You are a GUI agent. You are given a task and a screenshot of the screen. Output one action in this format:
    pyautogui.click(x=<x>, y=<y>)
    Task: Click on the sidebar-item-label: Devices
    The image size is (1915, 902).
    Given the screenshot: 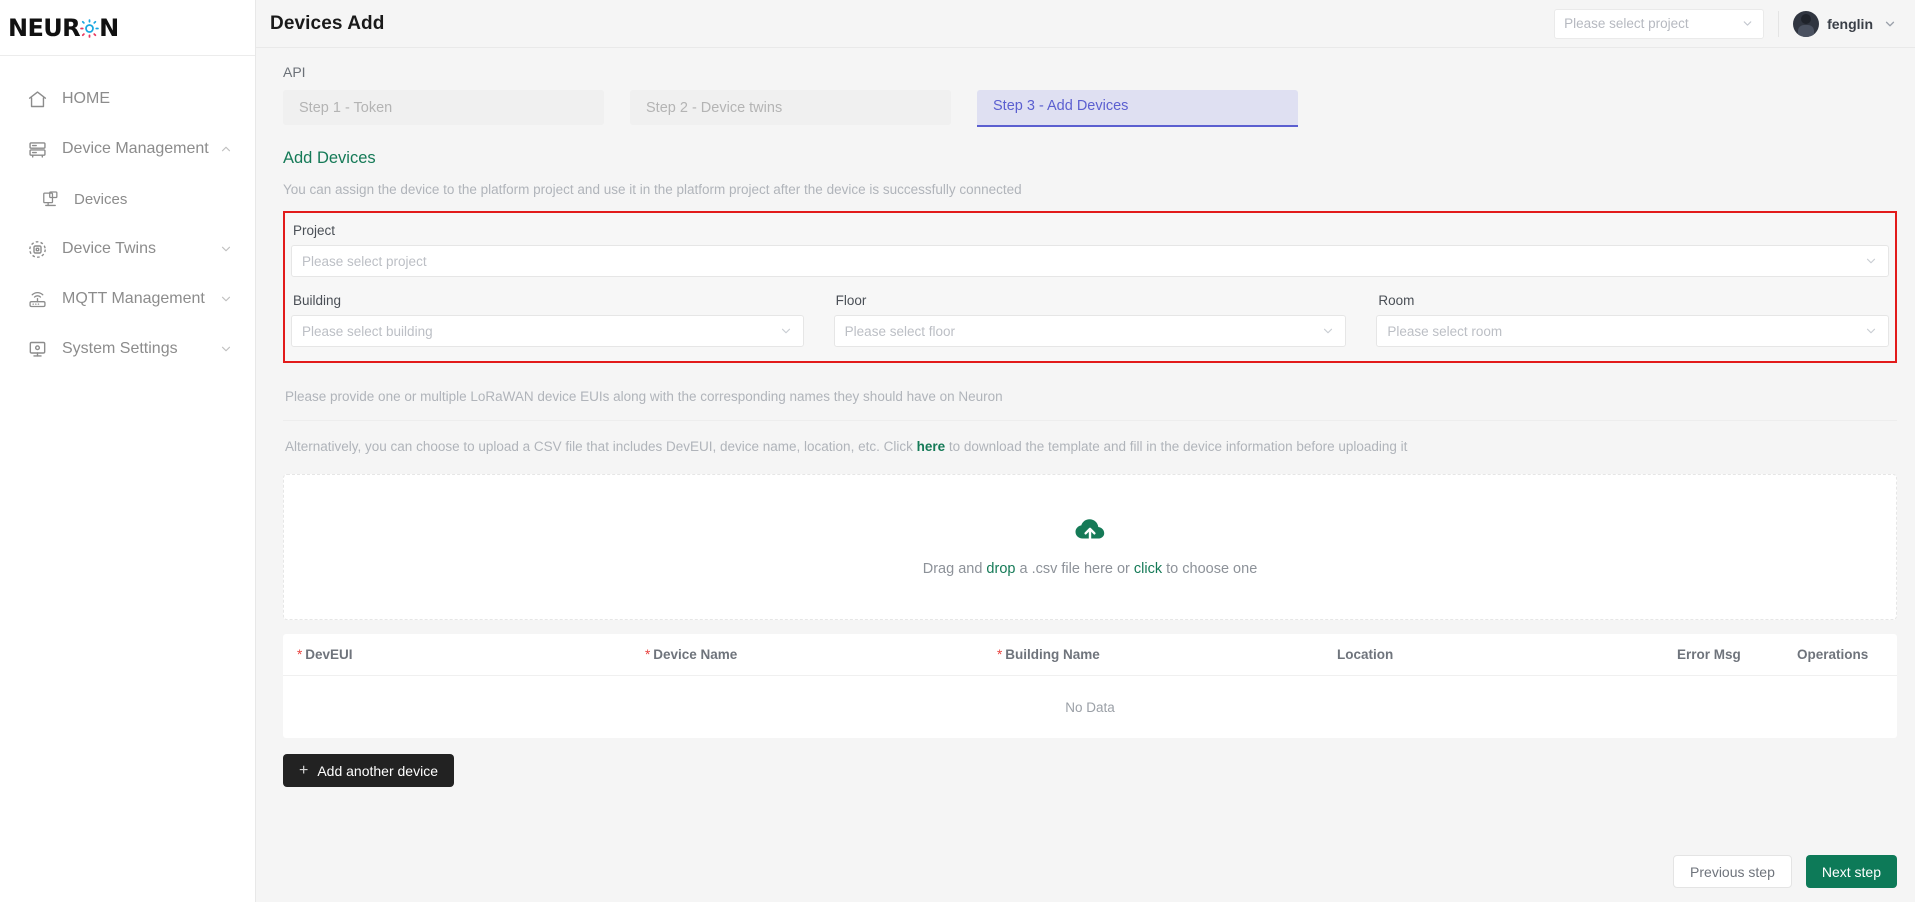 What is the action you would take?
    pyautogui.click(x=101, y=199)
    